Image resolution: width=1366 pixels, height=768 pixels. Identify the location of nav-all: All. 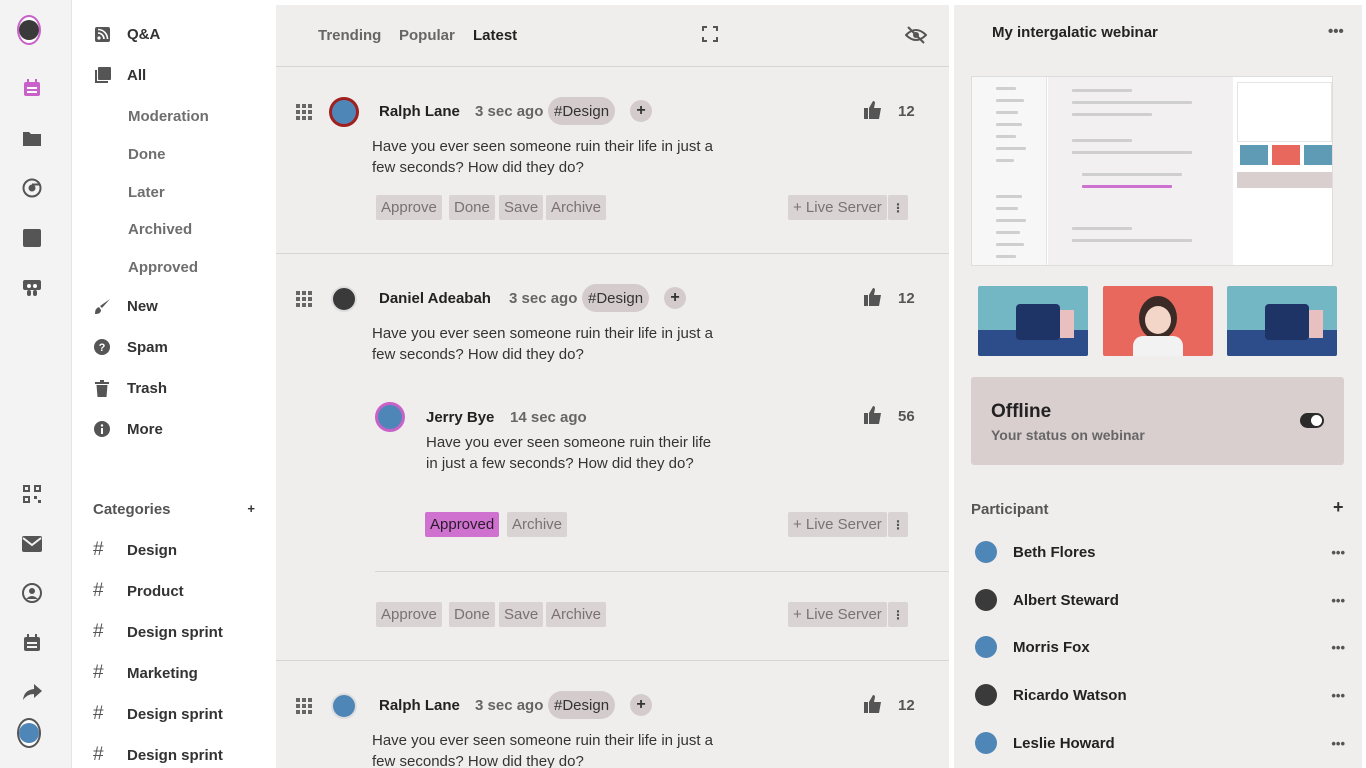
(119, 75).